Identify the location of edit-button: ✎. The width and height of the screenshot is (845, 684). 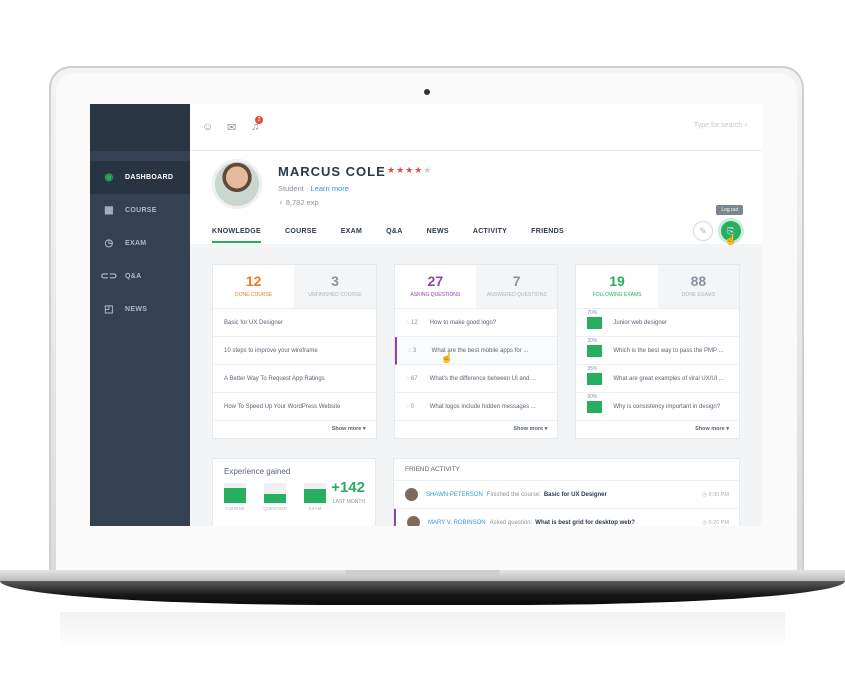
(703, 231).